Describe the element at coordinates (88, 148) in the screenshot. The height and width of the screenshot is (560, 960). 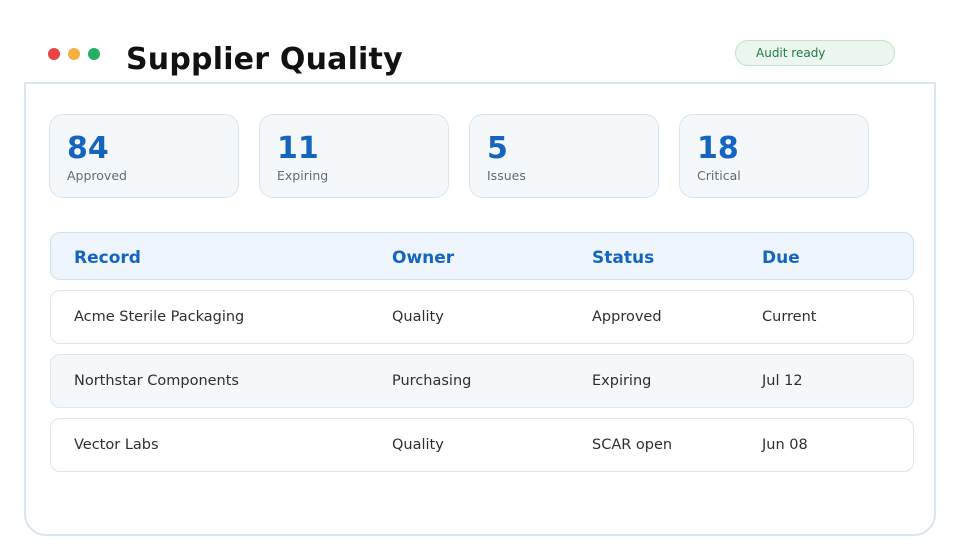
I see `stat-value: 84` at that location.